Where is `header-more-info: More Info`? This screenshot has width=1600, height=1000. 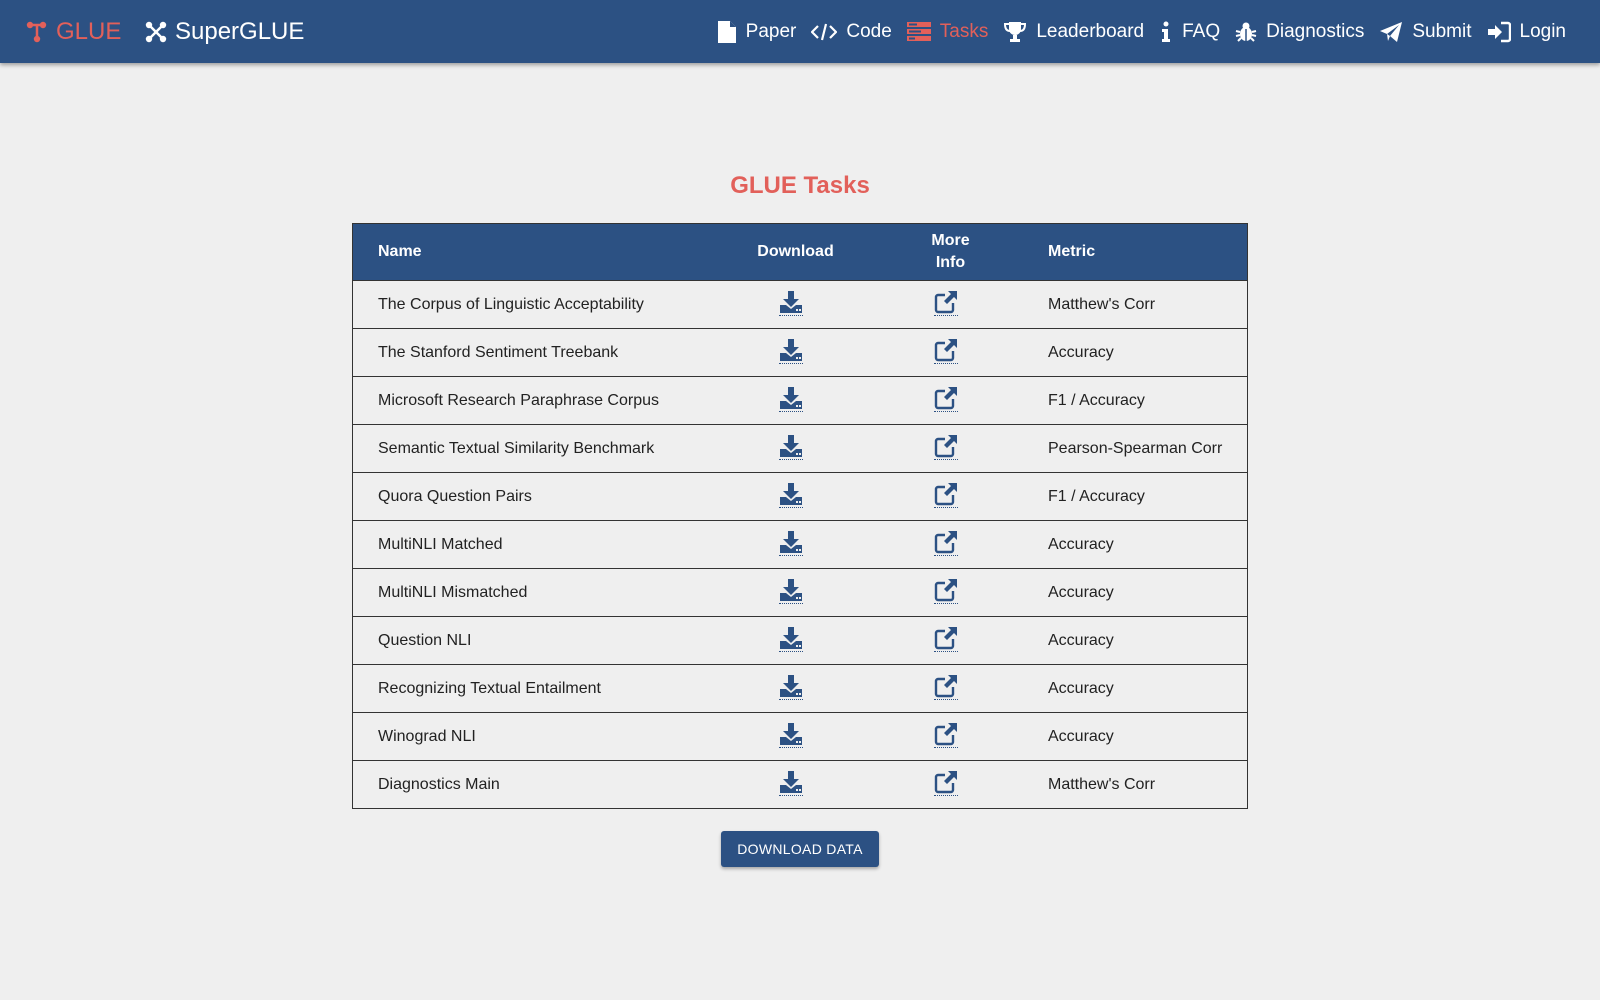 header-more-info: More Info is located at coordinates (950, 252).